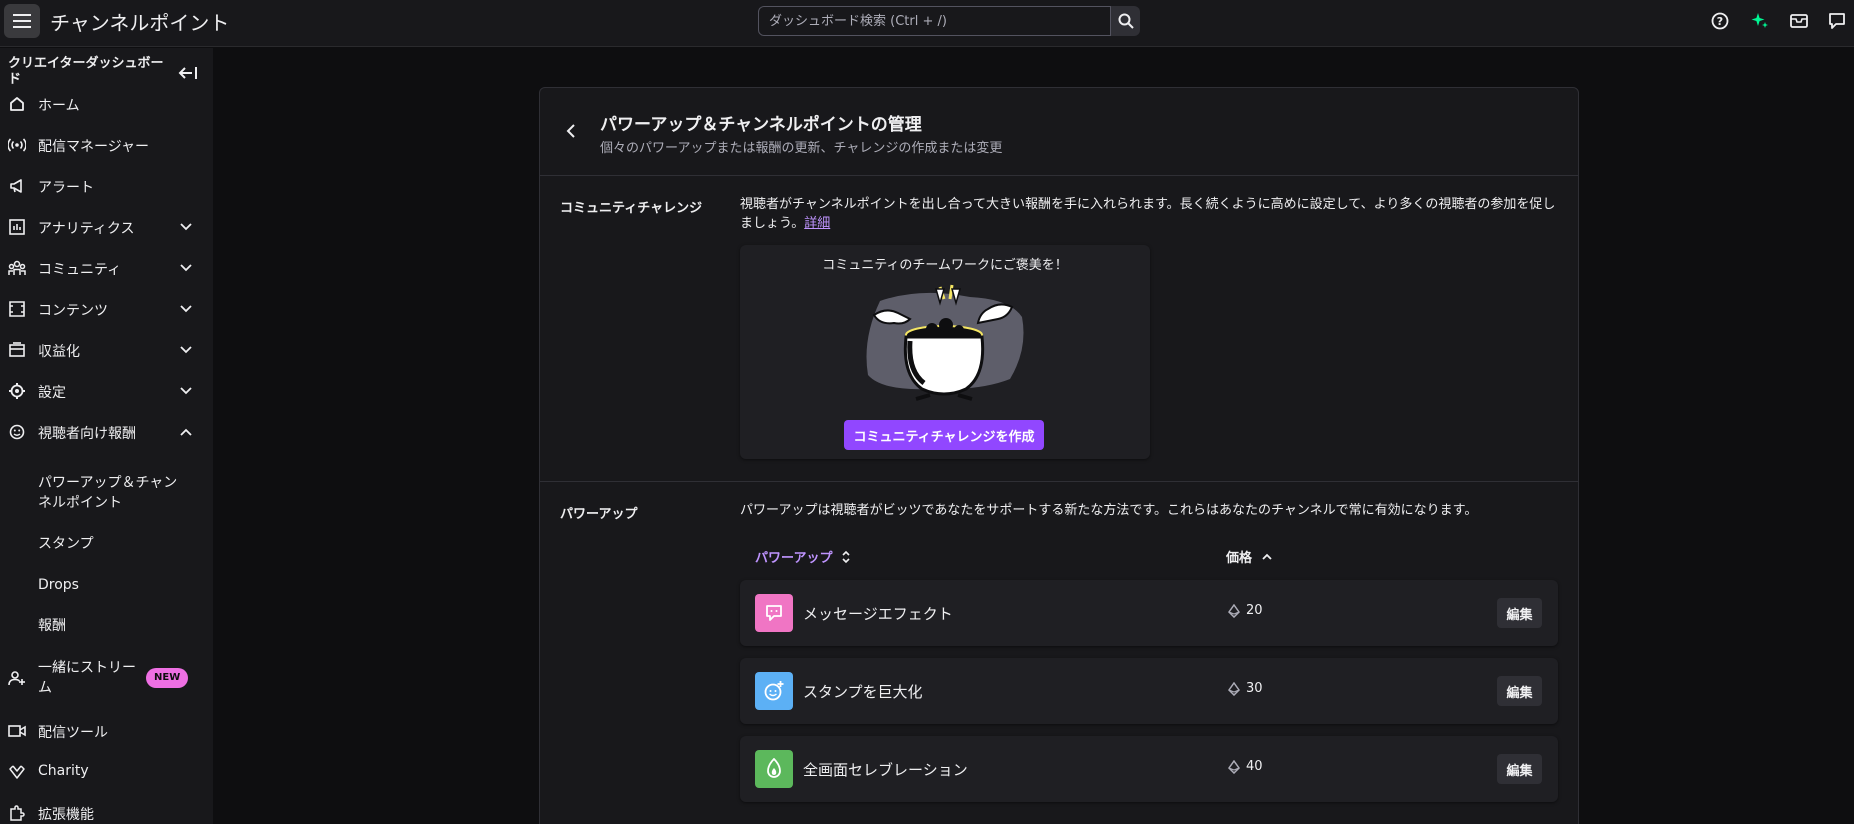  I want to click on giant-emote-icon, so click(774, 691).